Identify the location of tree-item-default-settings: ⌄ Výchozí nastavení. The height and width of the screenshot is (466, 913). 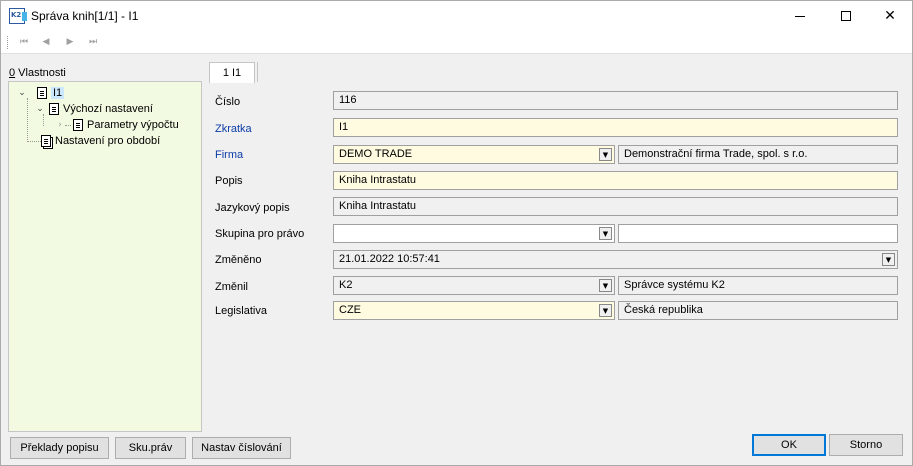
(94, 109).